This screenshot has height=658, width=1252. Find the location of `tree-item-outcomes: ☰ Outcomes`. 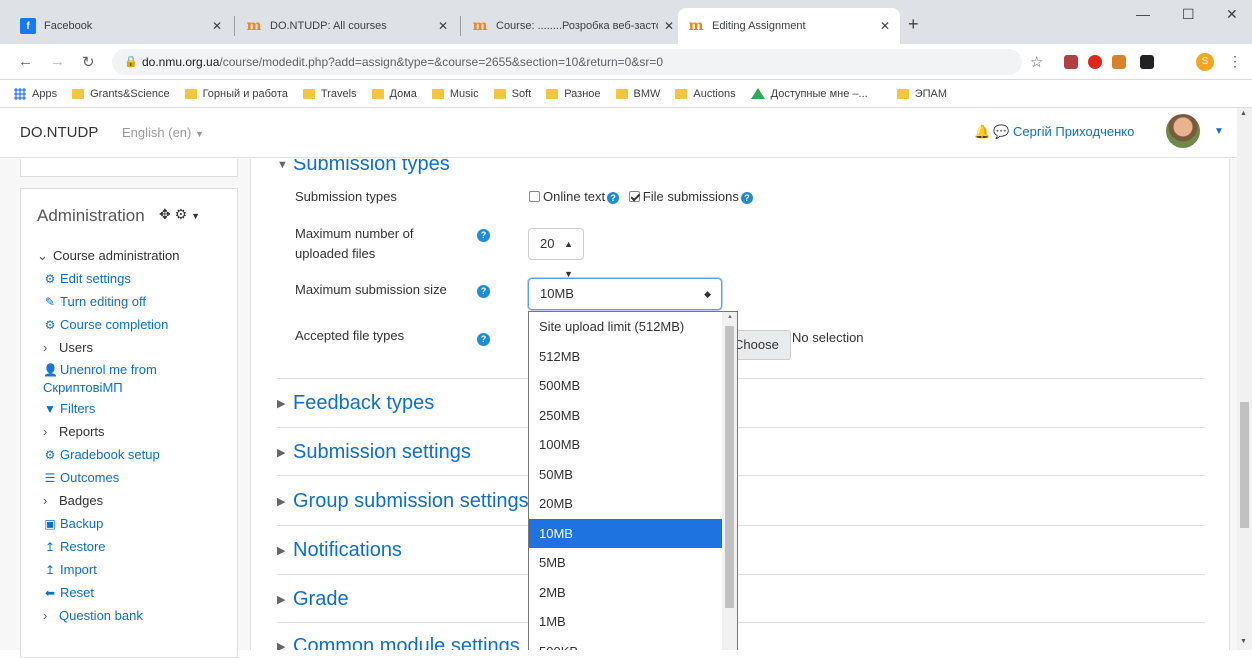

tree-item-outcomes: ☰ Outcomes is located at coordinates (135, 477).